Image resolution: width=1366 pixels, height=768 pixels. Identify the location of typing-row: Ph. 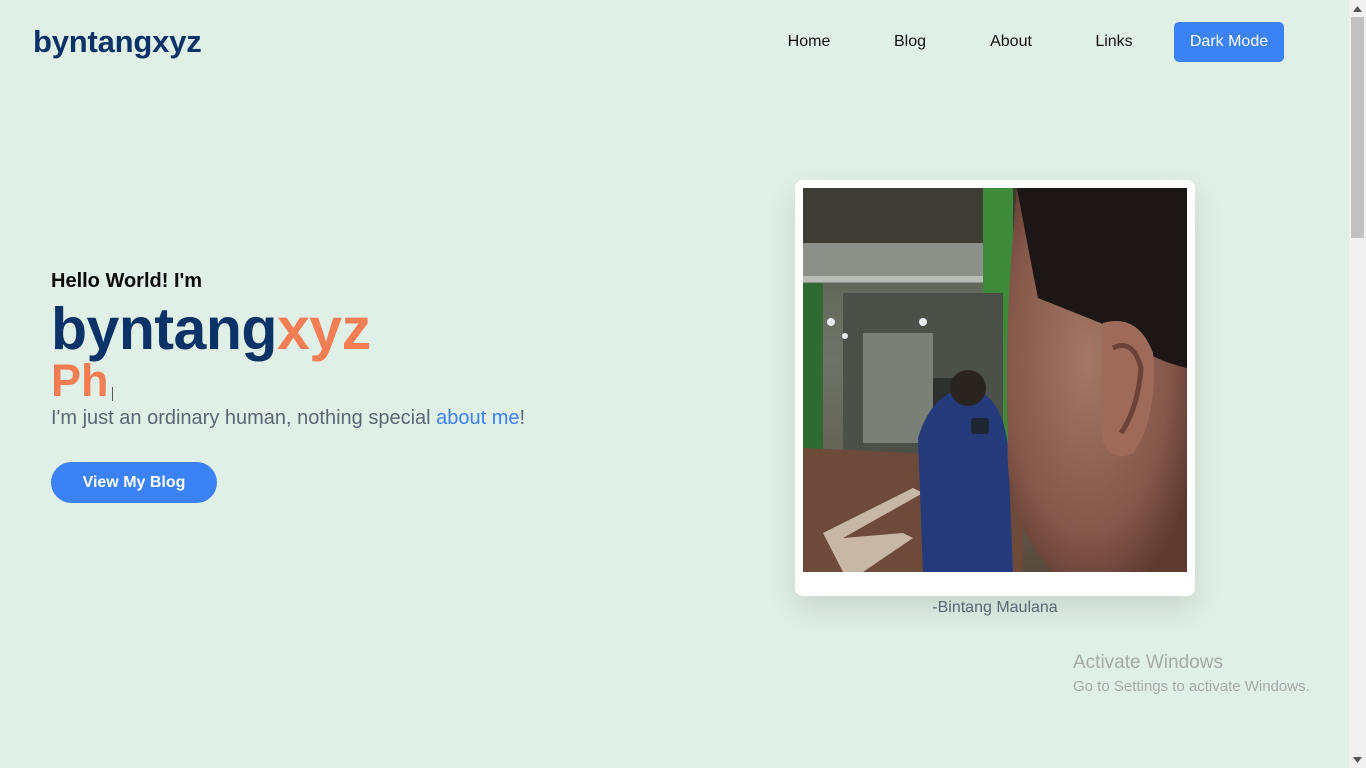
(288, 380).